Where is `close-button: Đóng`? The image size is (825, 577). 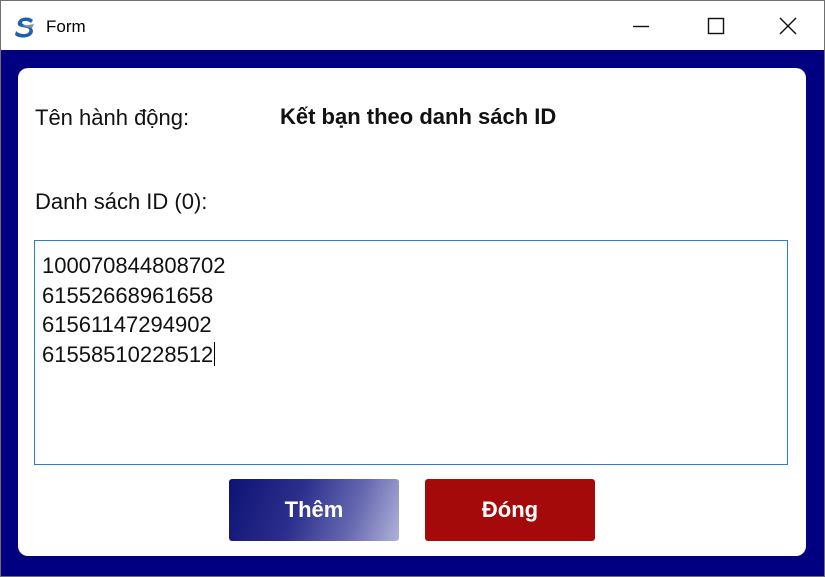 close-button: Đóng is located at coordinates (510, 510).